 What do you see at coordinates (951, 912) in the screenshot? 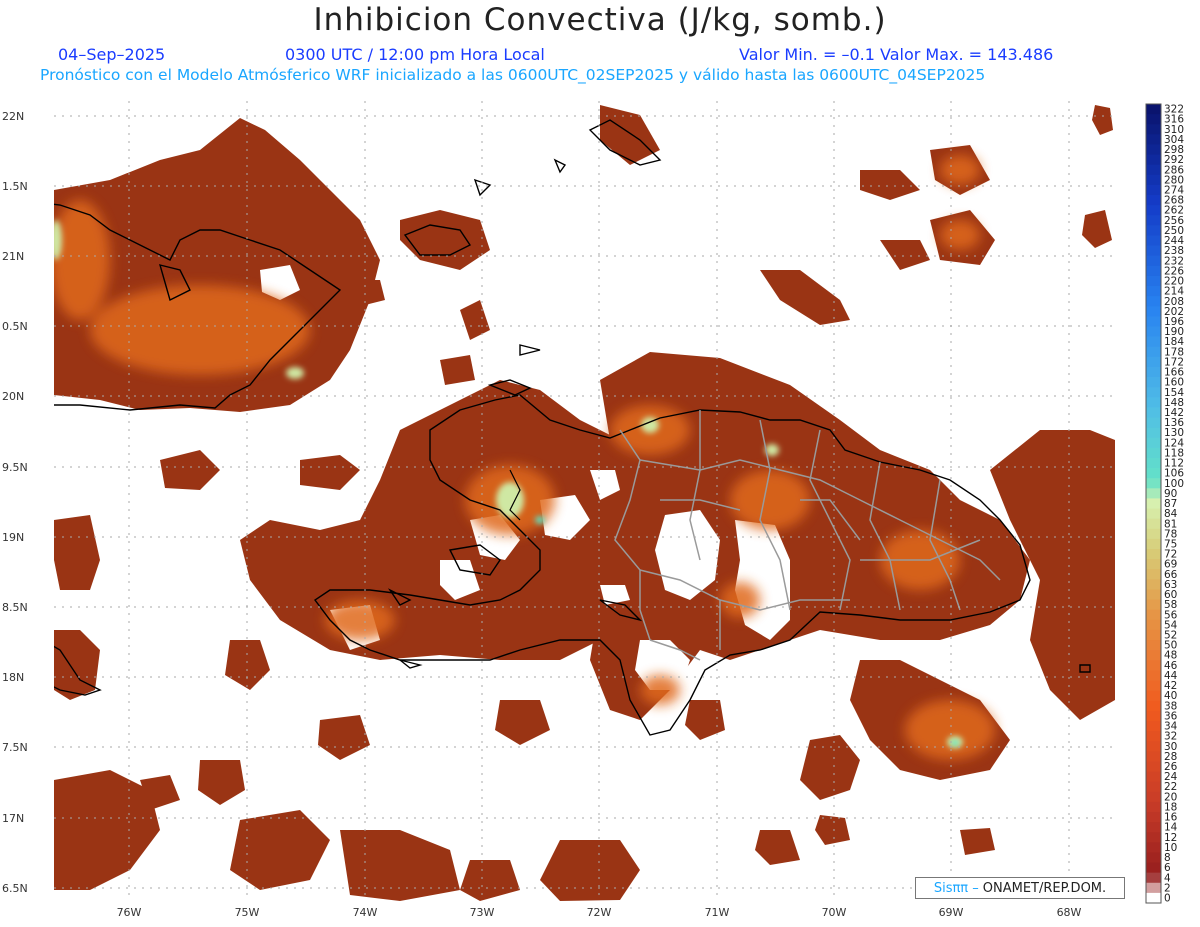
I see `lon-label: 69W` at bounding box center [951, 912].